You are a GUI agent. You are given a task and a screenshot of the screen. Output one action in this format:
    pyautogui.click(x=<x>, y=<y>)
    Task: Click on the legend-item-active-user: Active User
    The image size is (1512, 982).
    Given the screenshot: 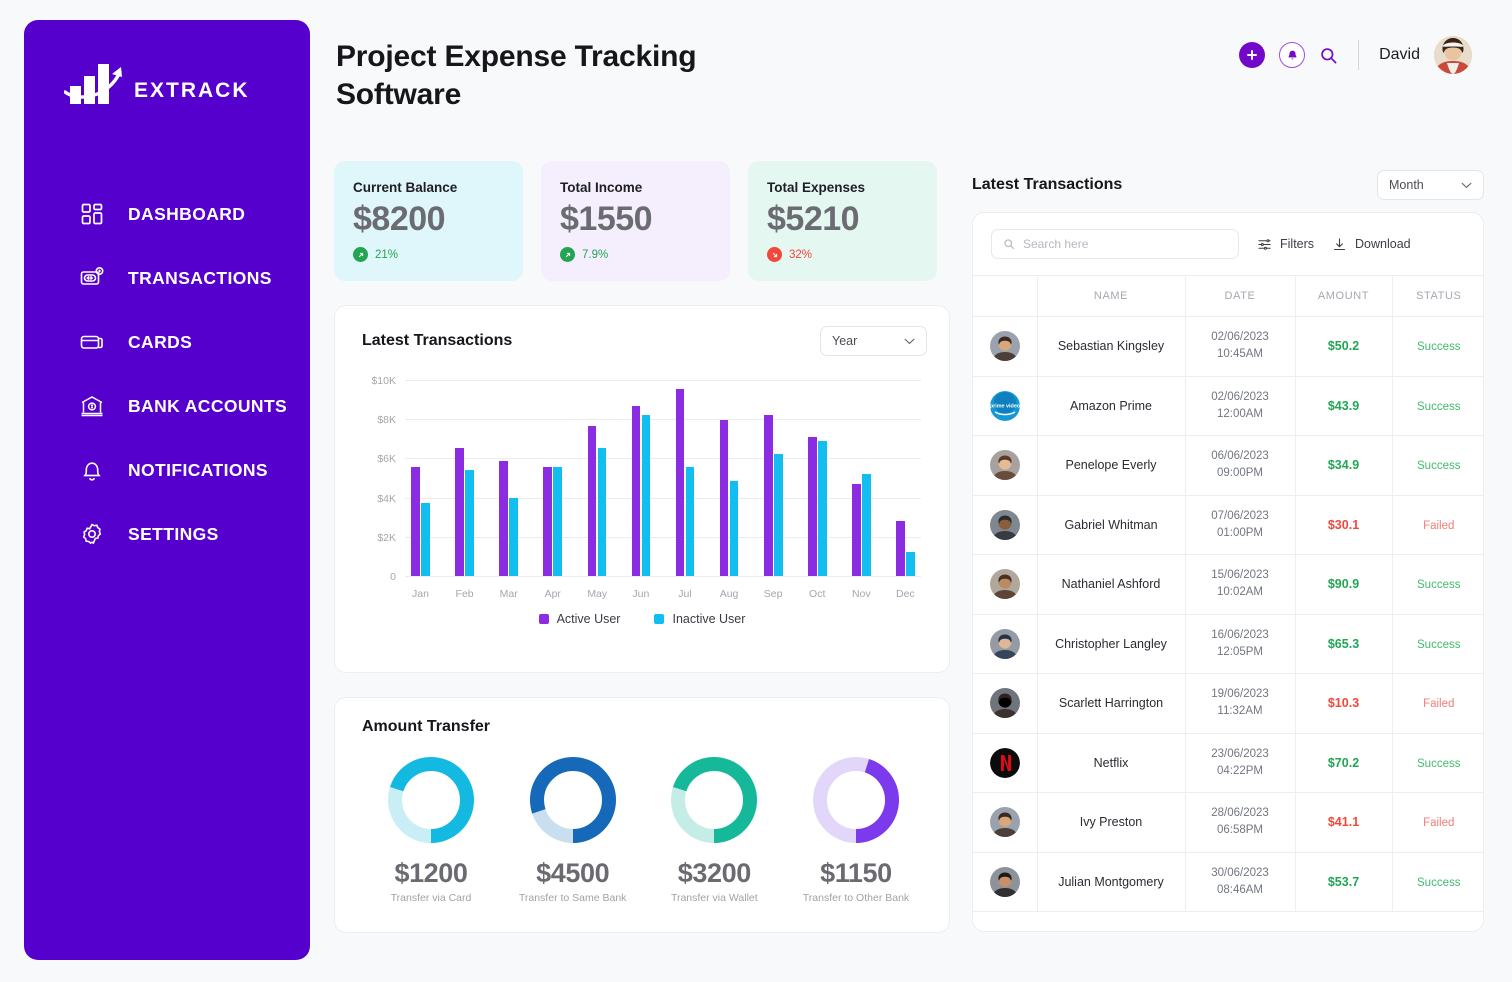 What is the action you would take?
    pyautogui.click(x=579, y=619)
    